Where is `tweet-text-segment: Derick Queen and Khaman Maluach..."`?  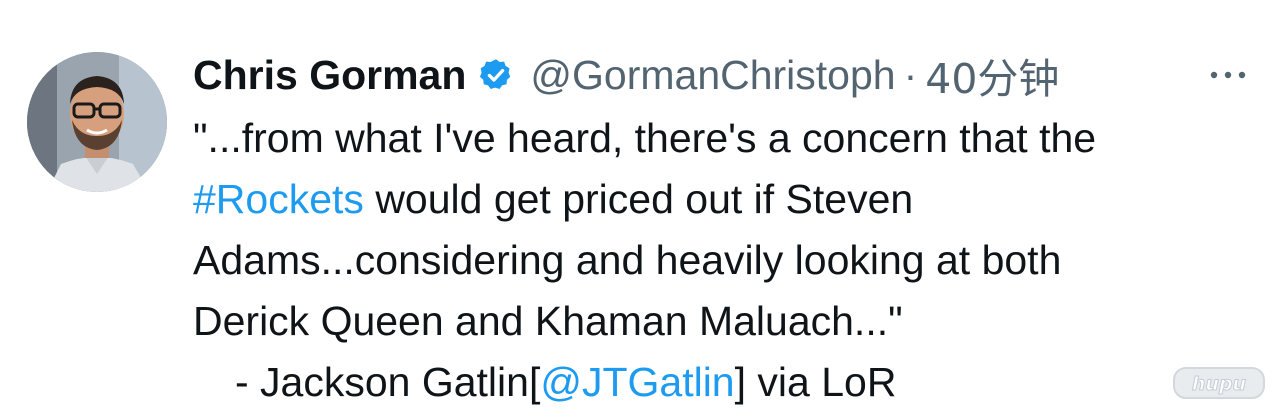 tweet-text-segment: Derick Queen and Khaman Maluach..." is located at coordinates (548, 321).